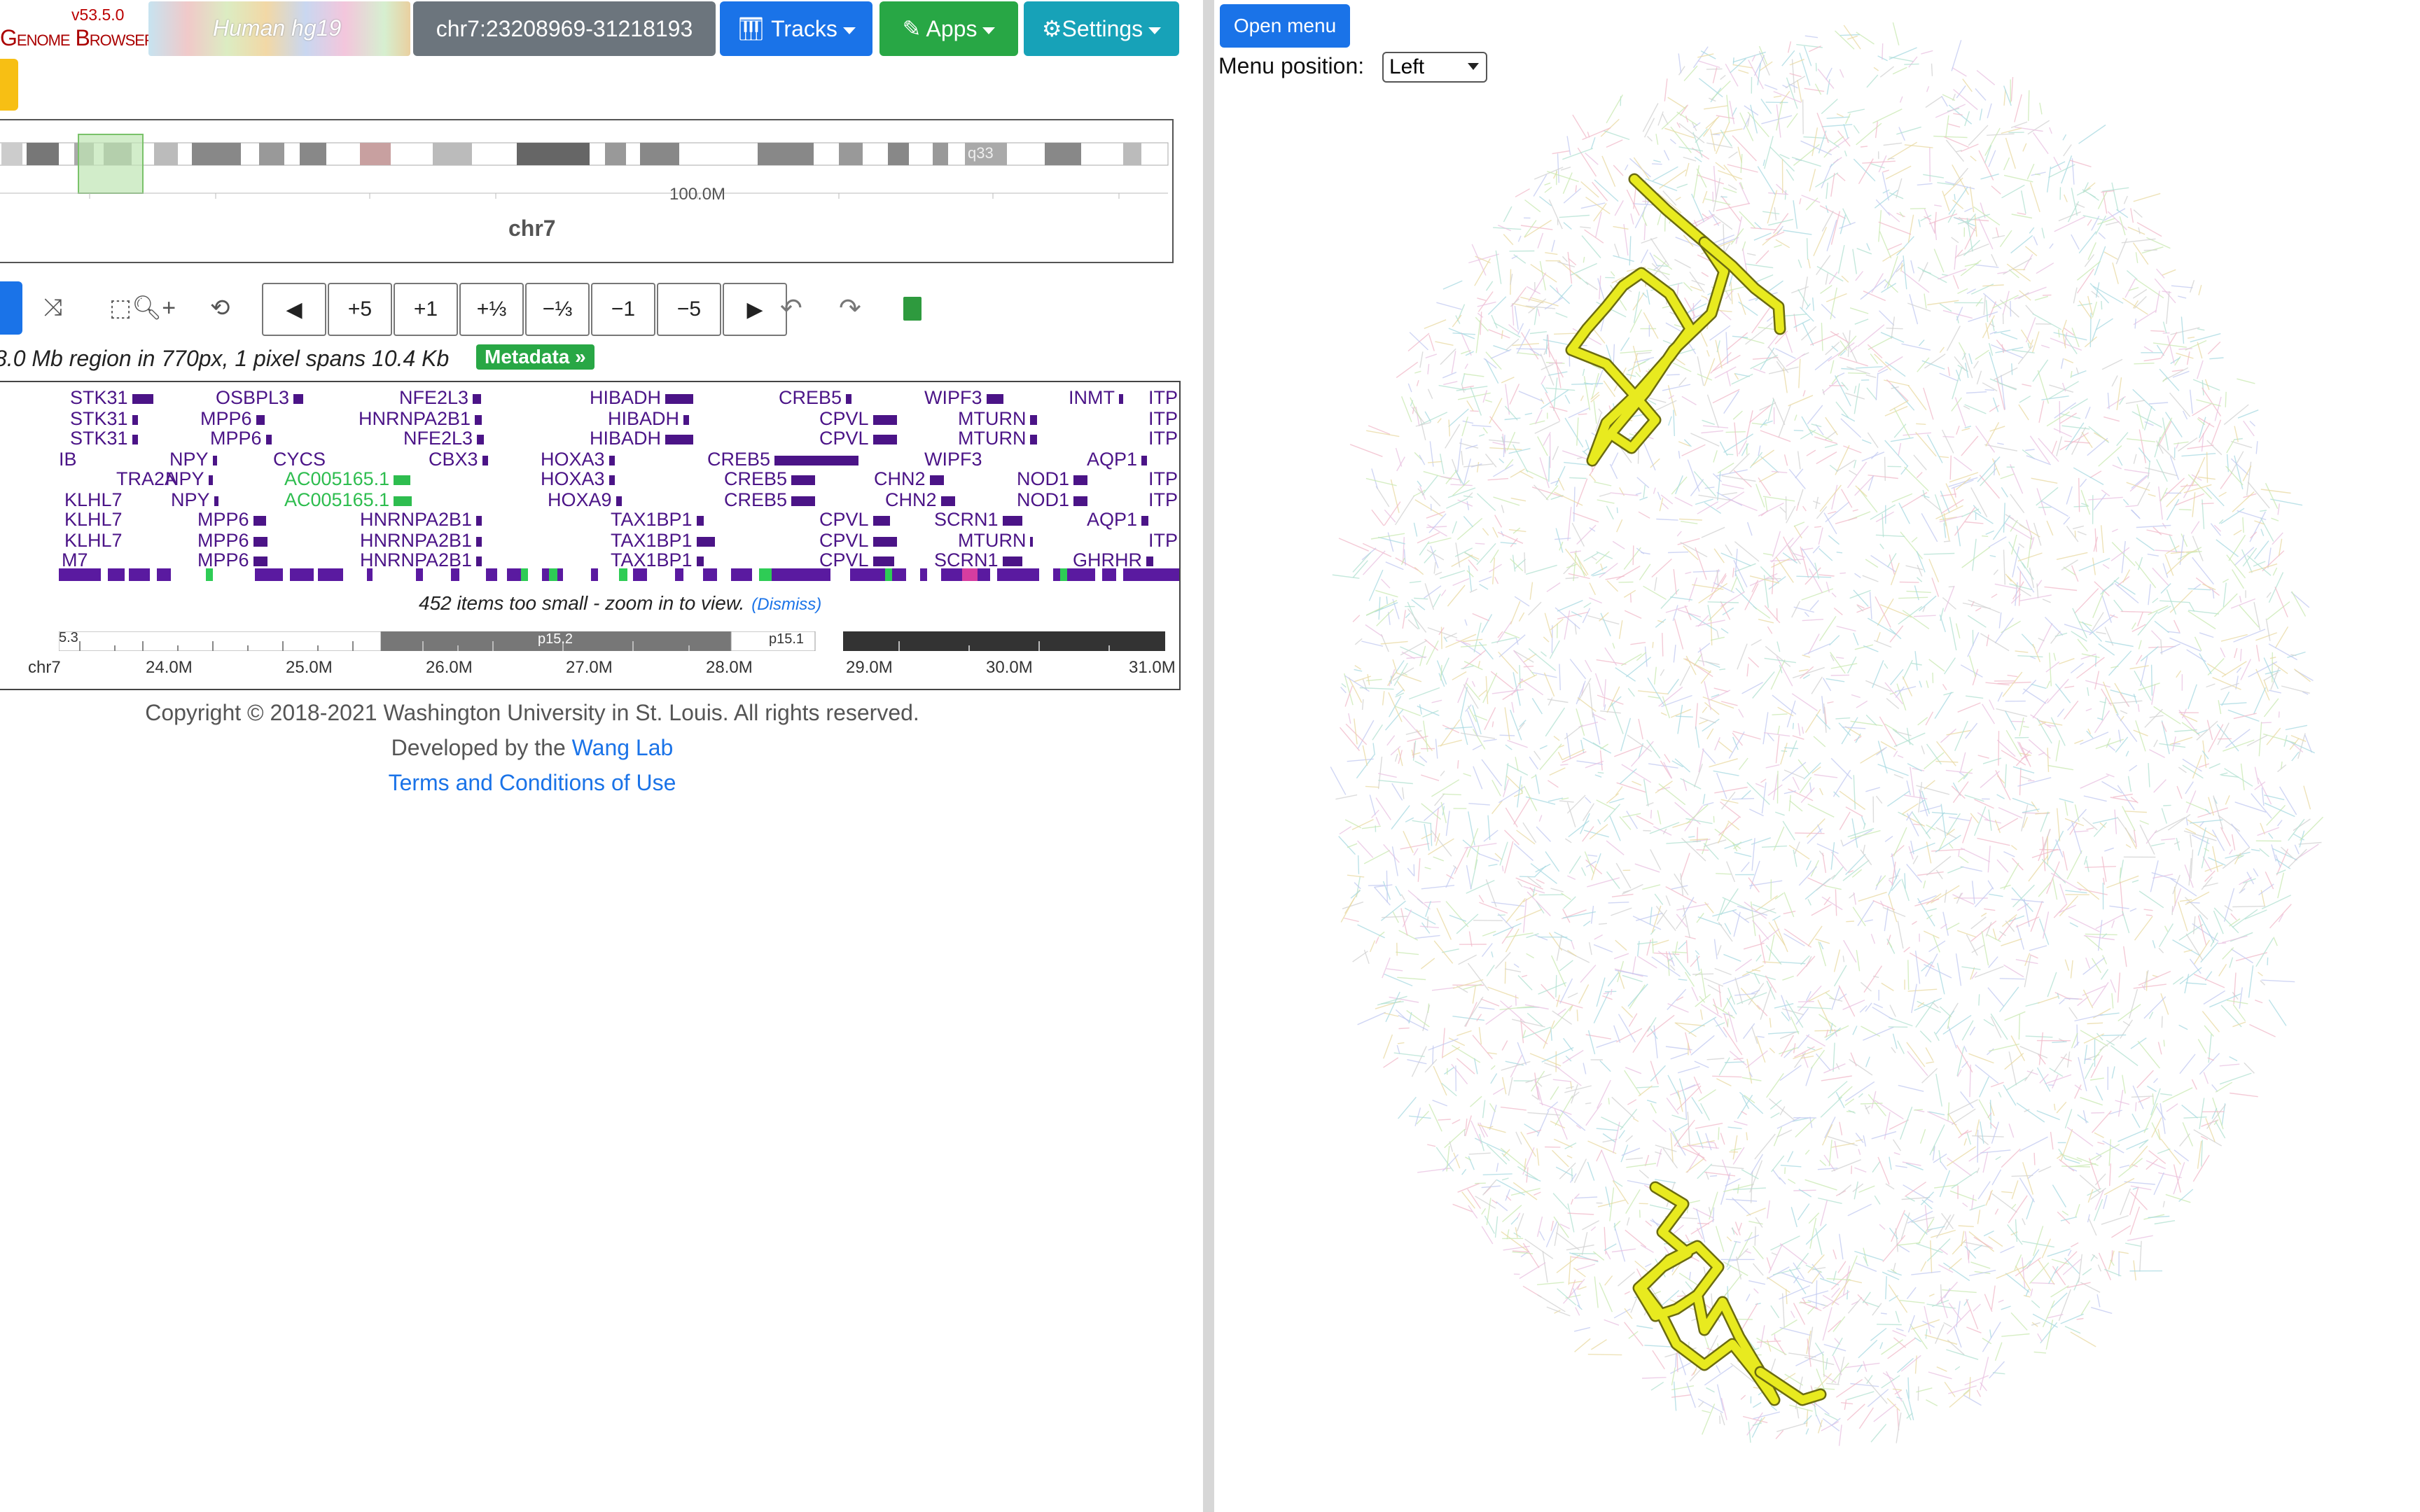 This screenshot has height=1512, width=2420. I want to click on density-mark, so click(330, 574).